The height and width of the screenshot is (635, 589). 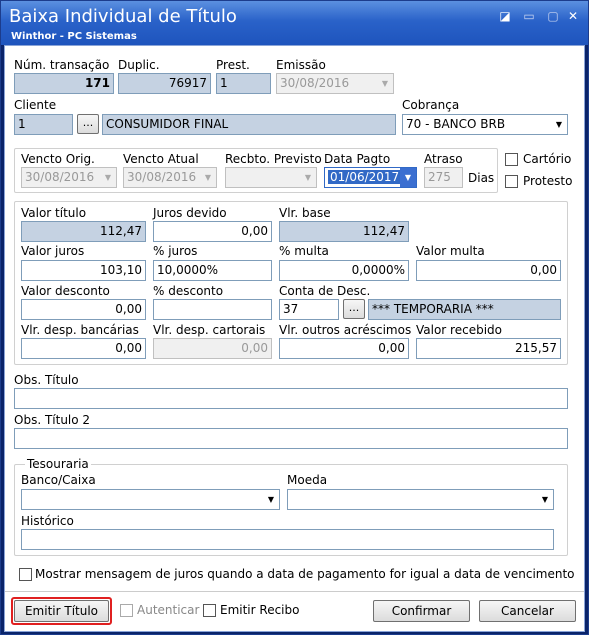 What do you see at coordinates (54, 213) in the screenshot?
I see `valor-titulo-label: Valor título` at bounding box center [54, 213].